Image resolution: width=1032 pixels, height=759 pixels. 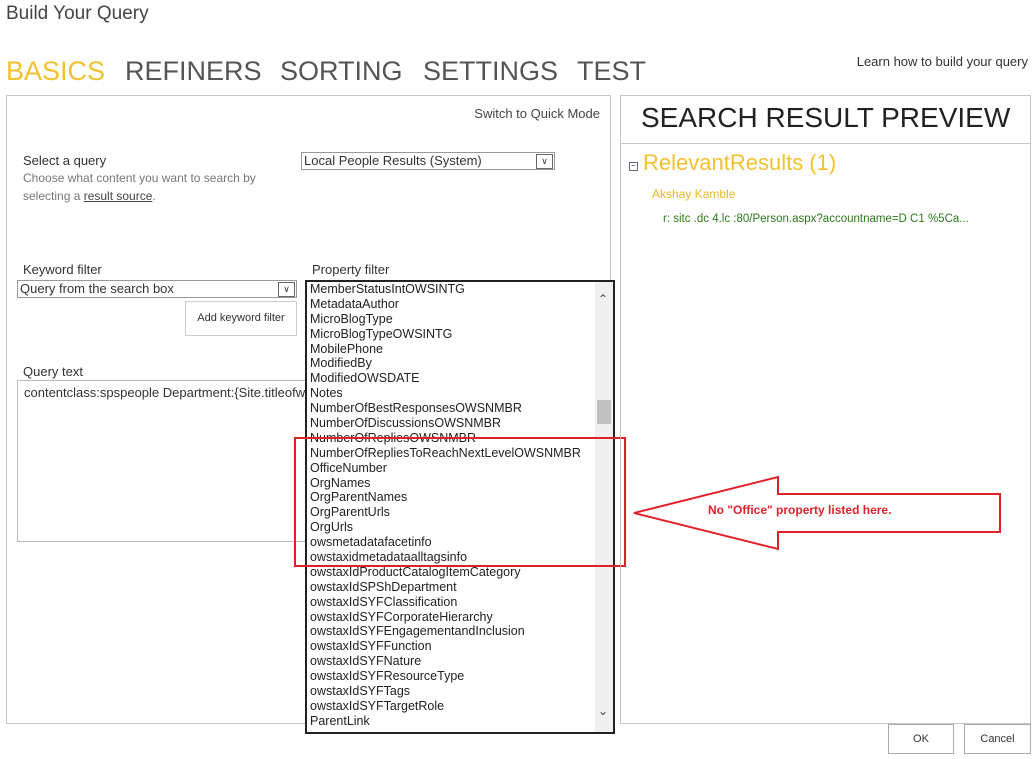 I want to click on divider, so click(x=825, y=143).